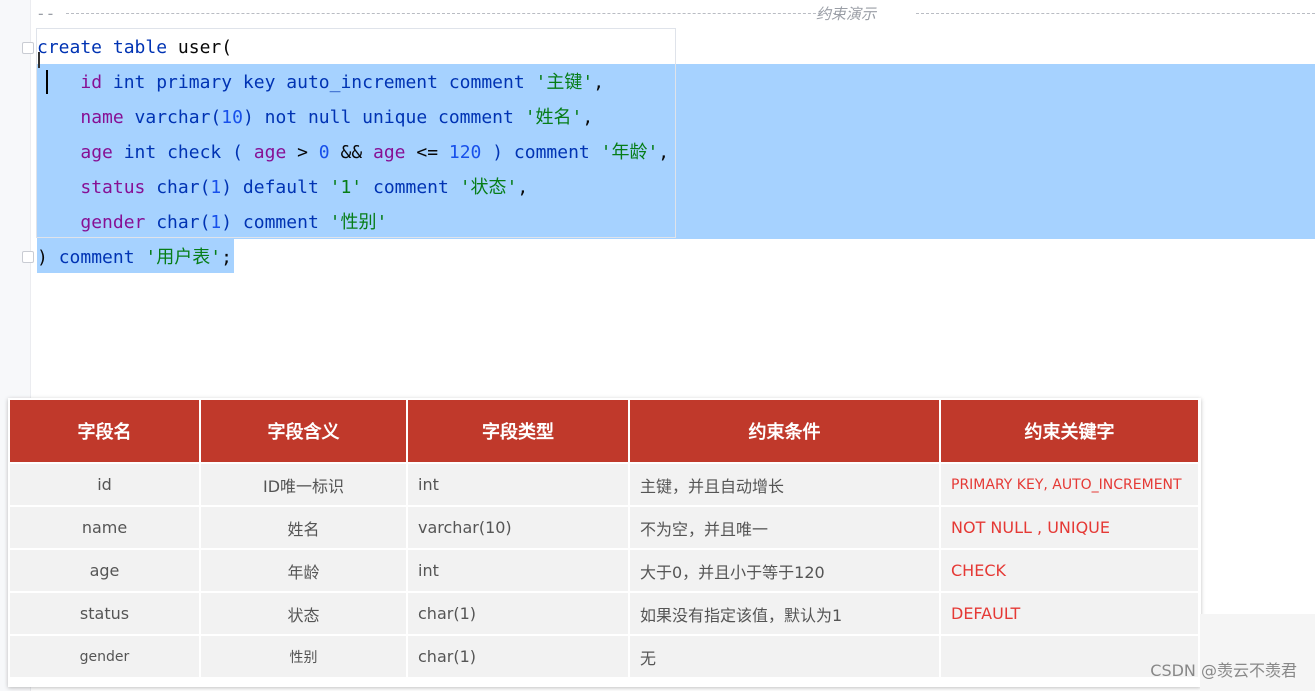  What do you see at coordinates (518, 527) in the screenshot?
I see `cell-type: varchar(10)` at bounding box center [518, 527].